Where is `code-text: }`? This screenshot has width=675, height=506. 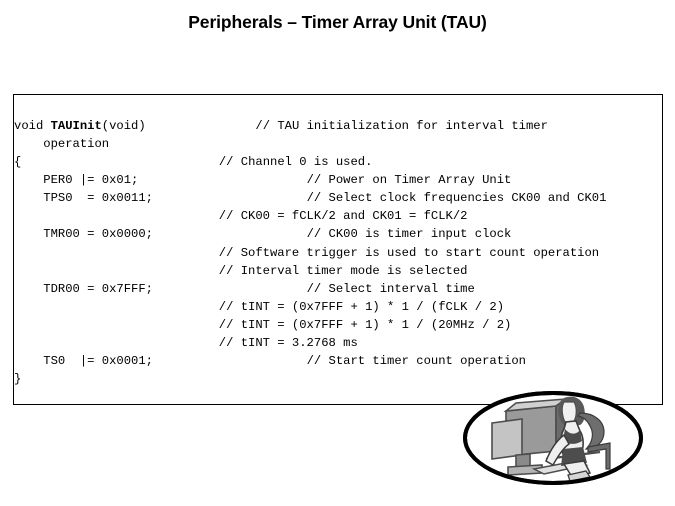
code-text: } is located at coordinates (18, 378).